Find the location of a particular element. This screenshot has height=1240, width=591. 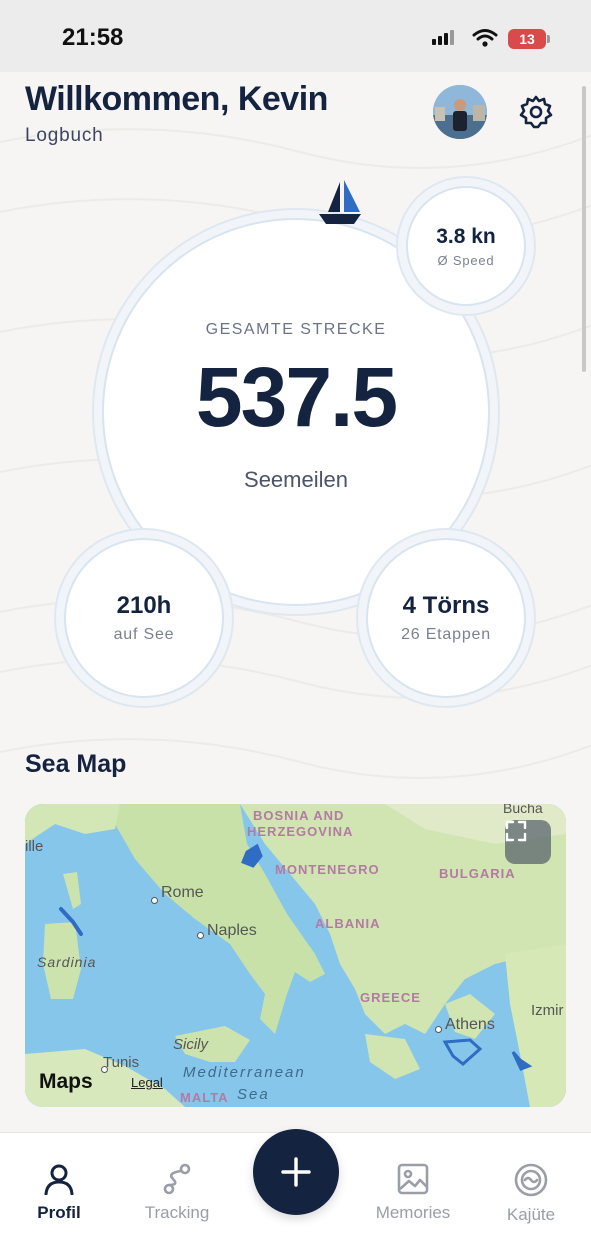

battery-tip is located at coordinates (548, 39).